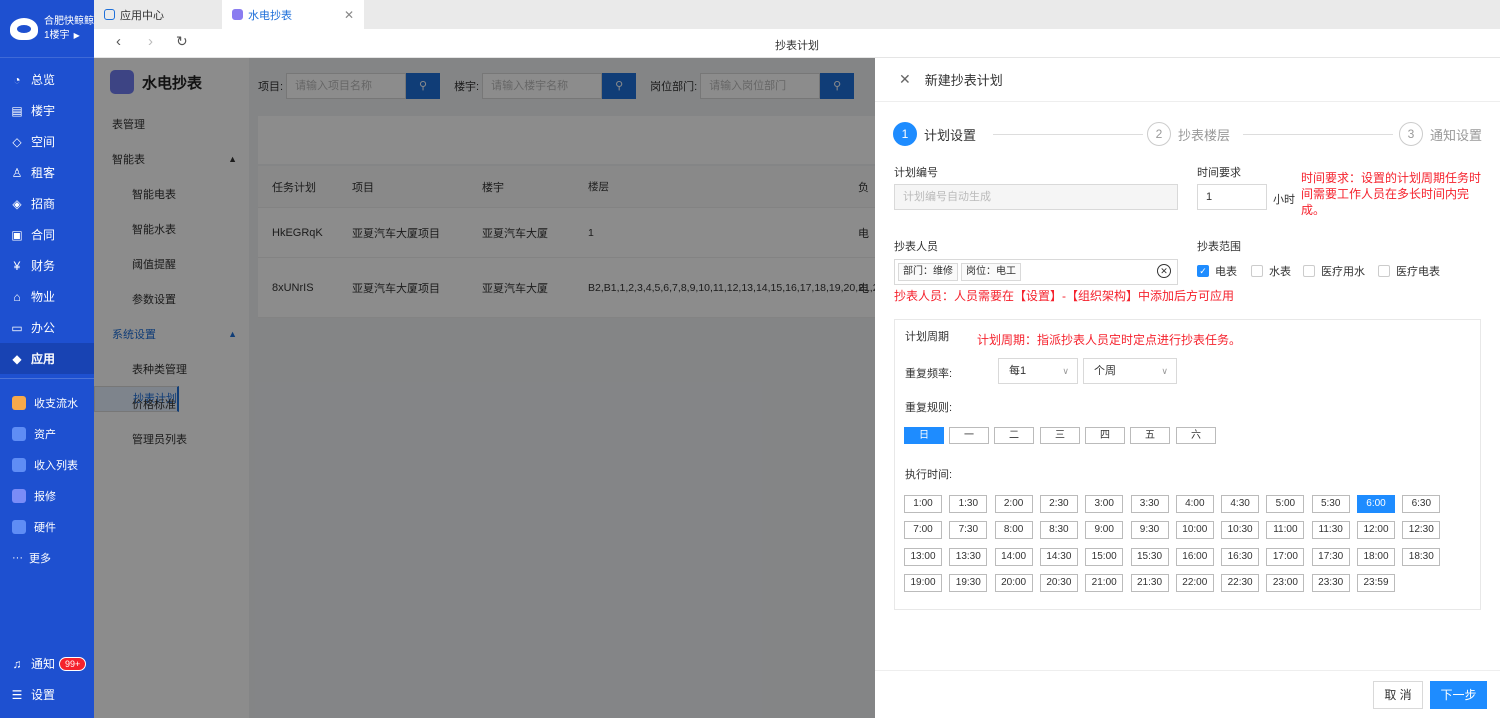 Image resolution: width=1500 pixels, height=718 pixels. What do you see at coordinates (1038, 371) in the screenshot?
I see `freq-every-select: 每1 ∨` at bounding box center [1038, 371].